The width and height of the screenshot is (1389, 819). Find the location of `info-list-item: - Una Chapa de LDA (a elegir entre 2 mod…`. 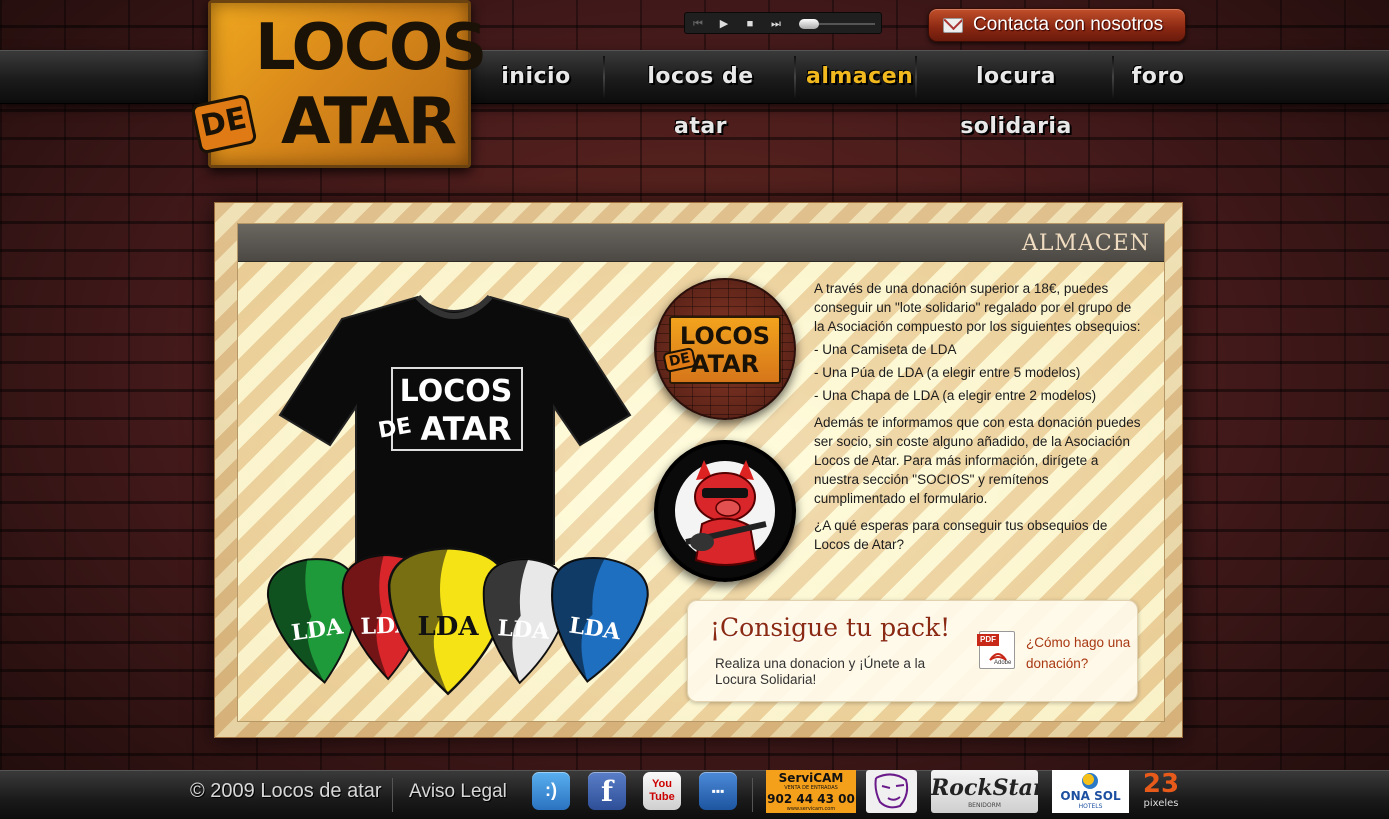

info-list-item: - Una Chapa de LDA (a elegir entre 2 mod… is located at coordinates (955, 395).